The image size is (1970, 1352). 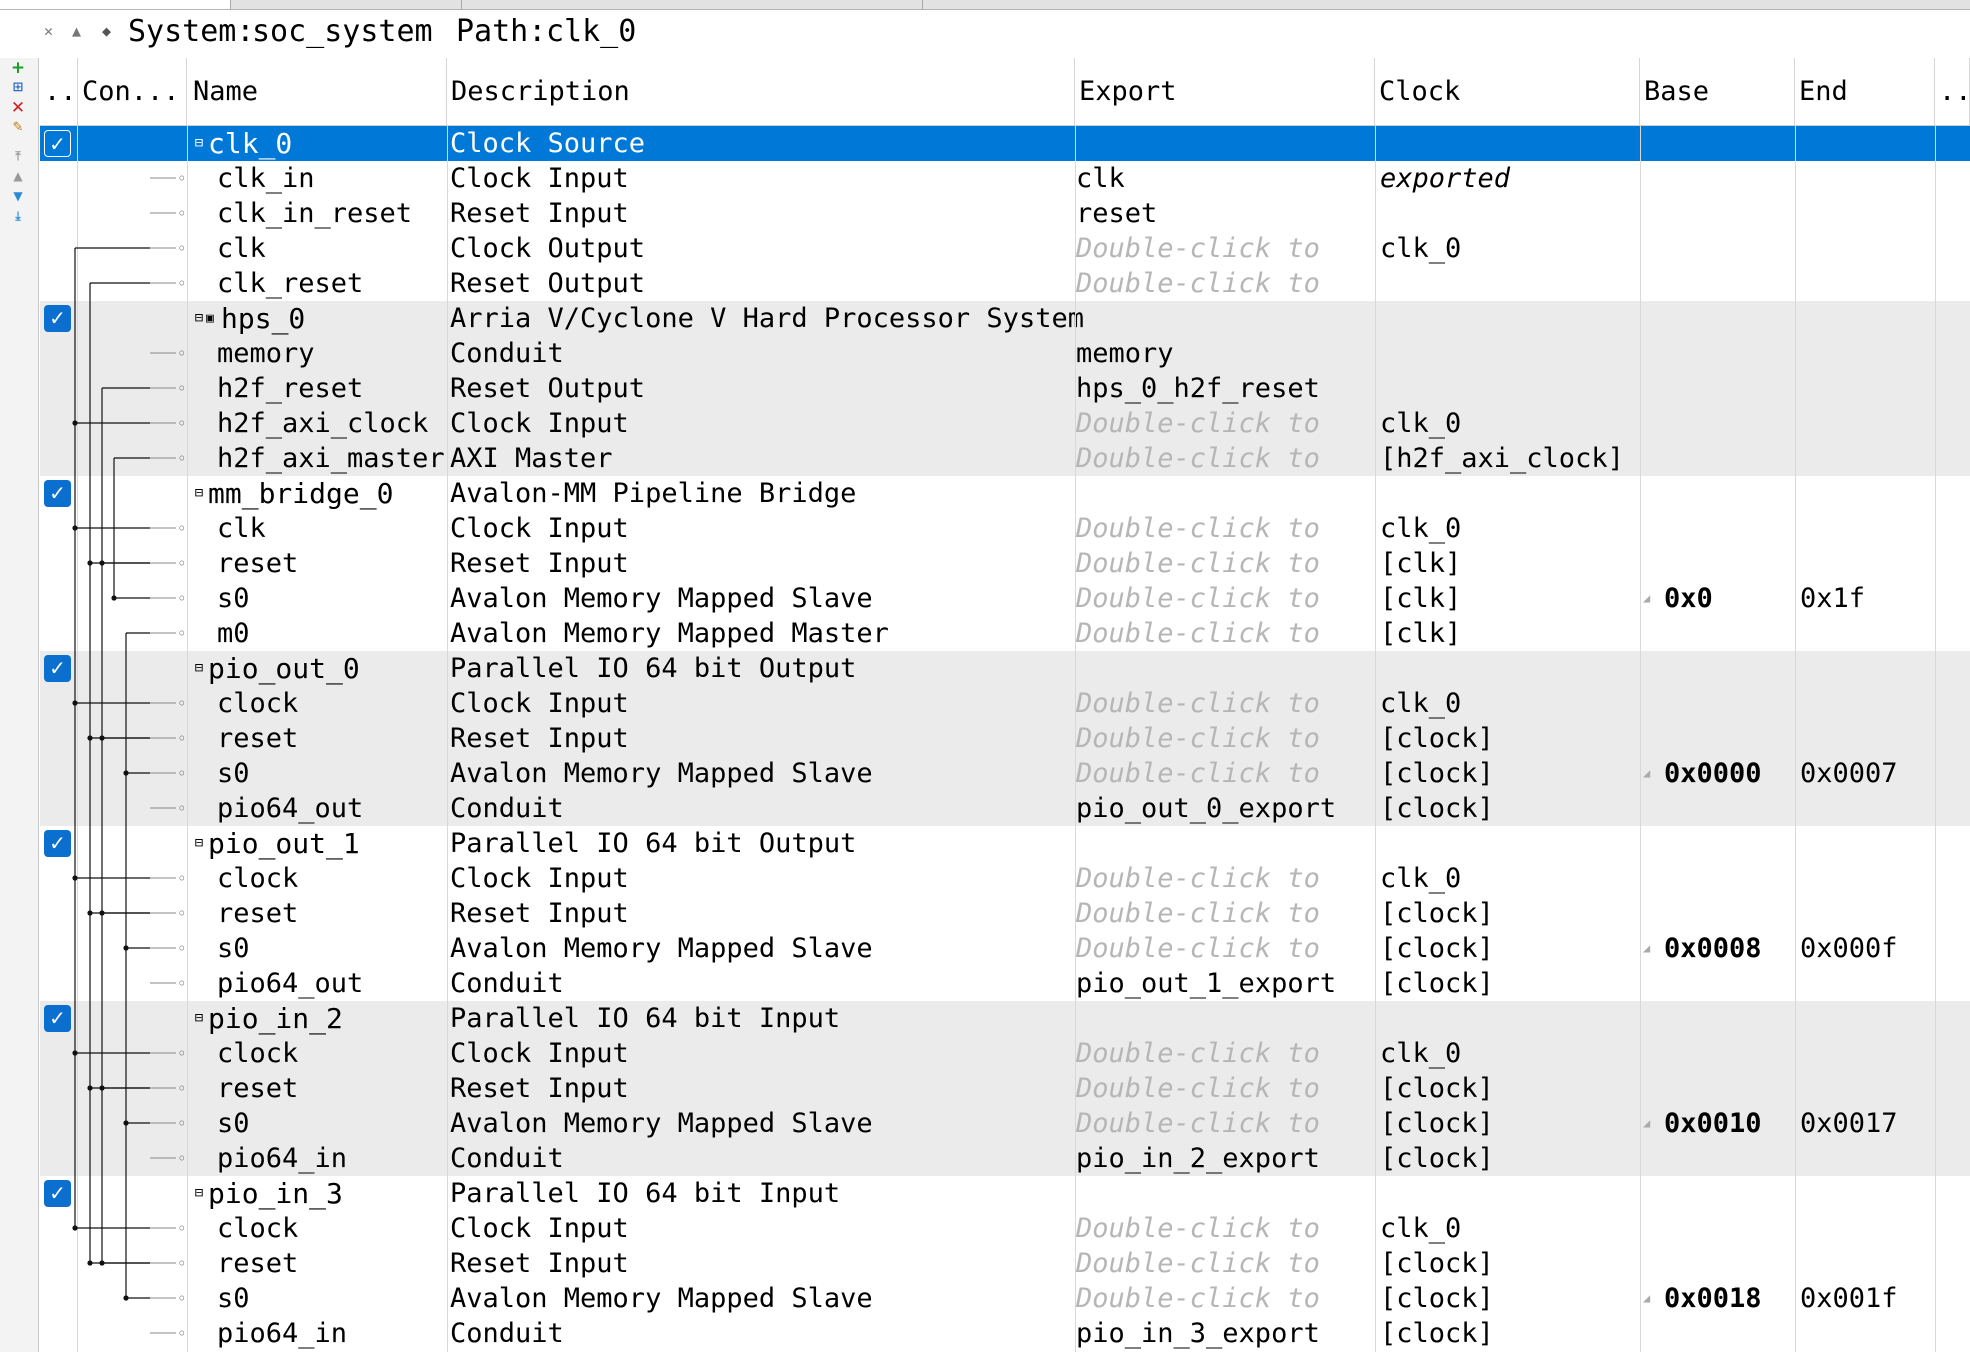 What do you see at coordinates (1507, 91) in the screenshot?
I see `col-clock-header: Clock` at bounding box center [1507, 91].